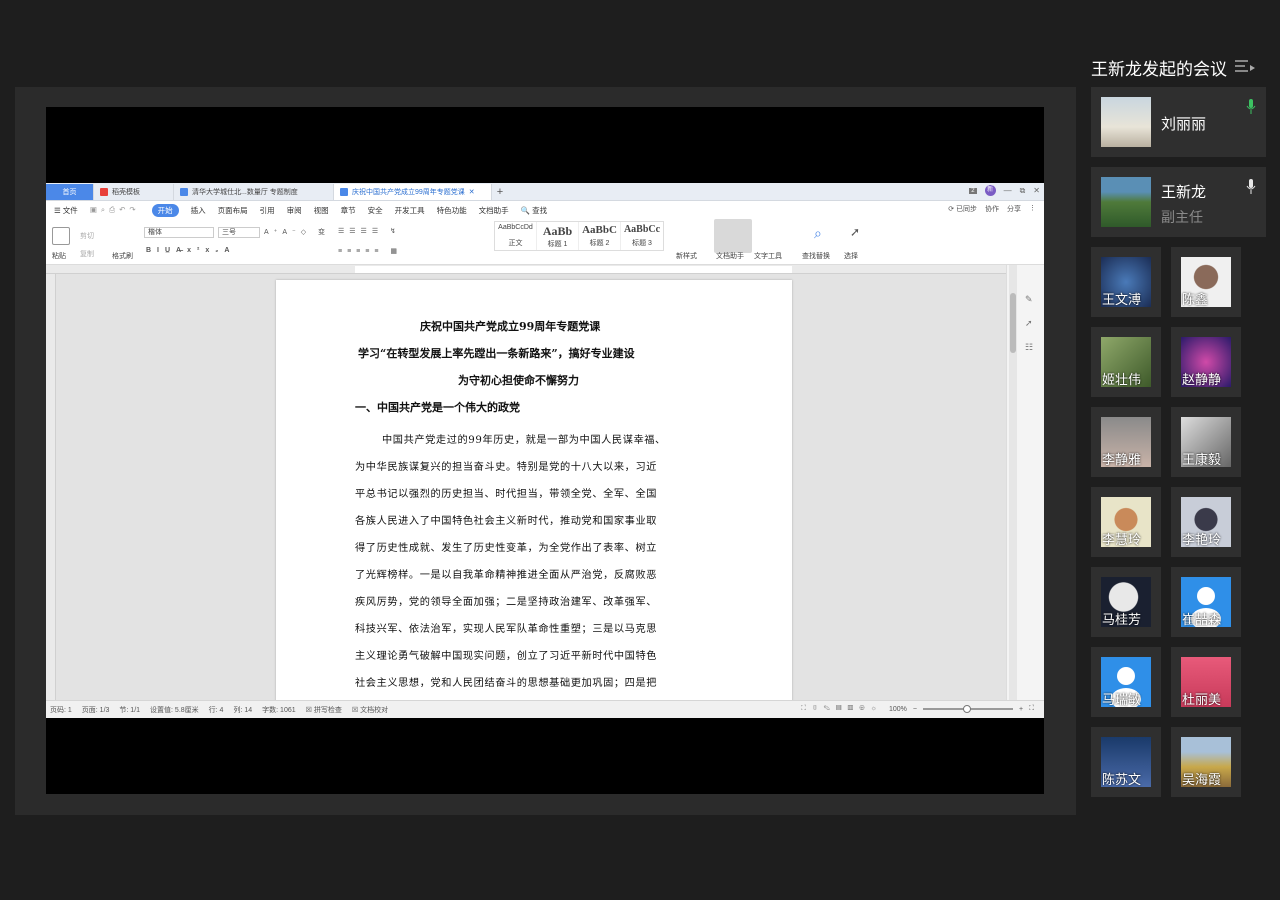  I want to click on collaborate-button: 协作, so click(992, 209).